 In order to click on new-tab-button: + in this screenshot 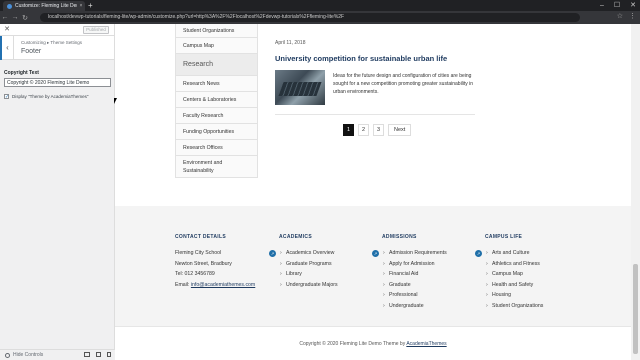, I will do `click(90, 5)`.